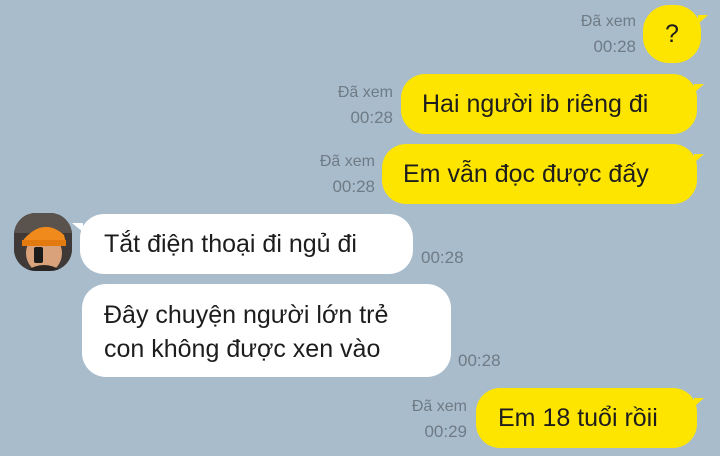 The height and width of the screenshot is (456, 720). I want to click on contact-avatar, so click(43, 242).